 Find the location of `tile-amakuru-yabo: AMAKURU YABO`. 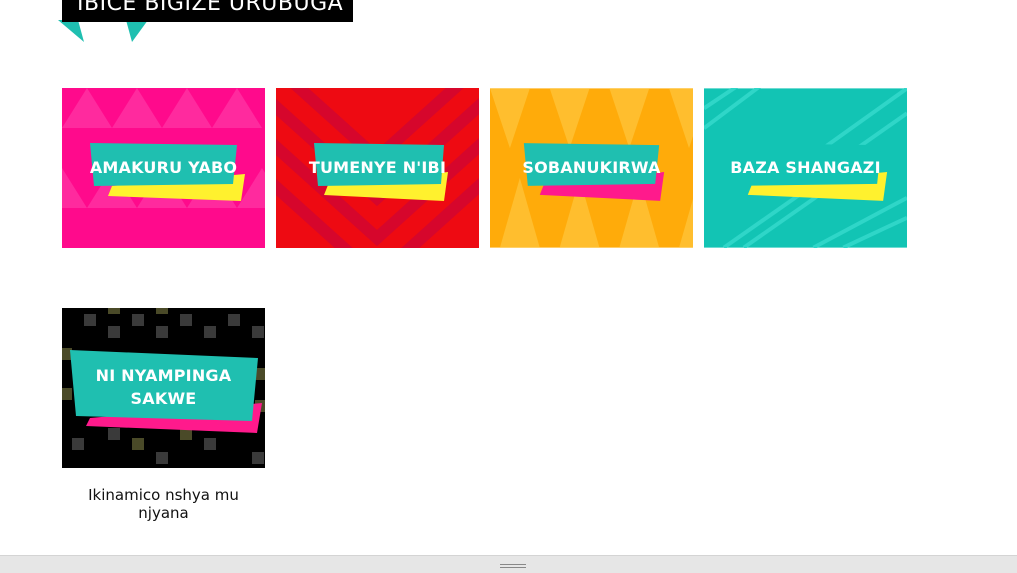

tile-amakuru-yabo: AMAKURU YABO is located at coordinates (163, 168).